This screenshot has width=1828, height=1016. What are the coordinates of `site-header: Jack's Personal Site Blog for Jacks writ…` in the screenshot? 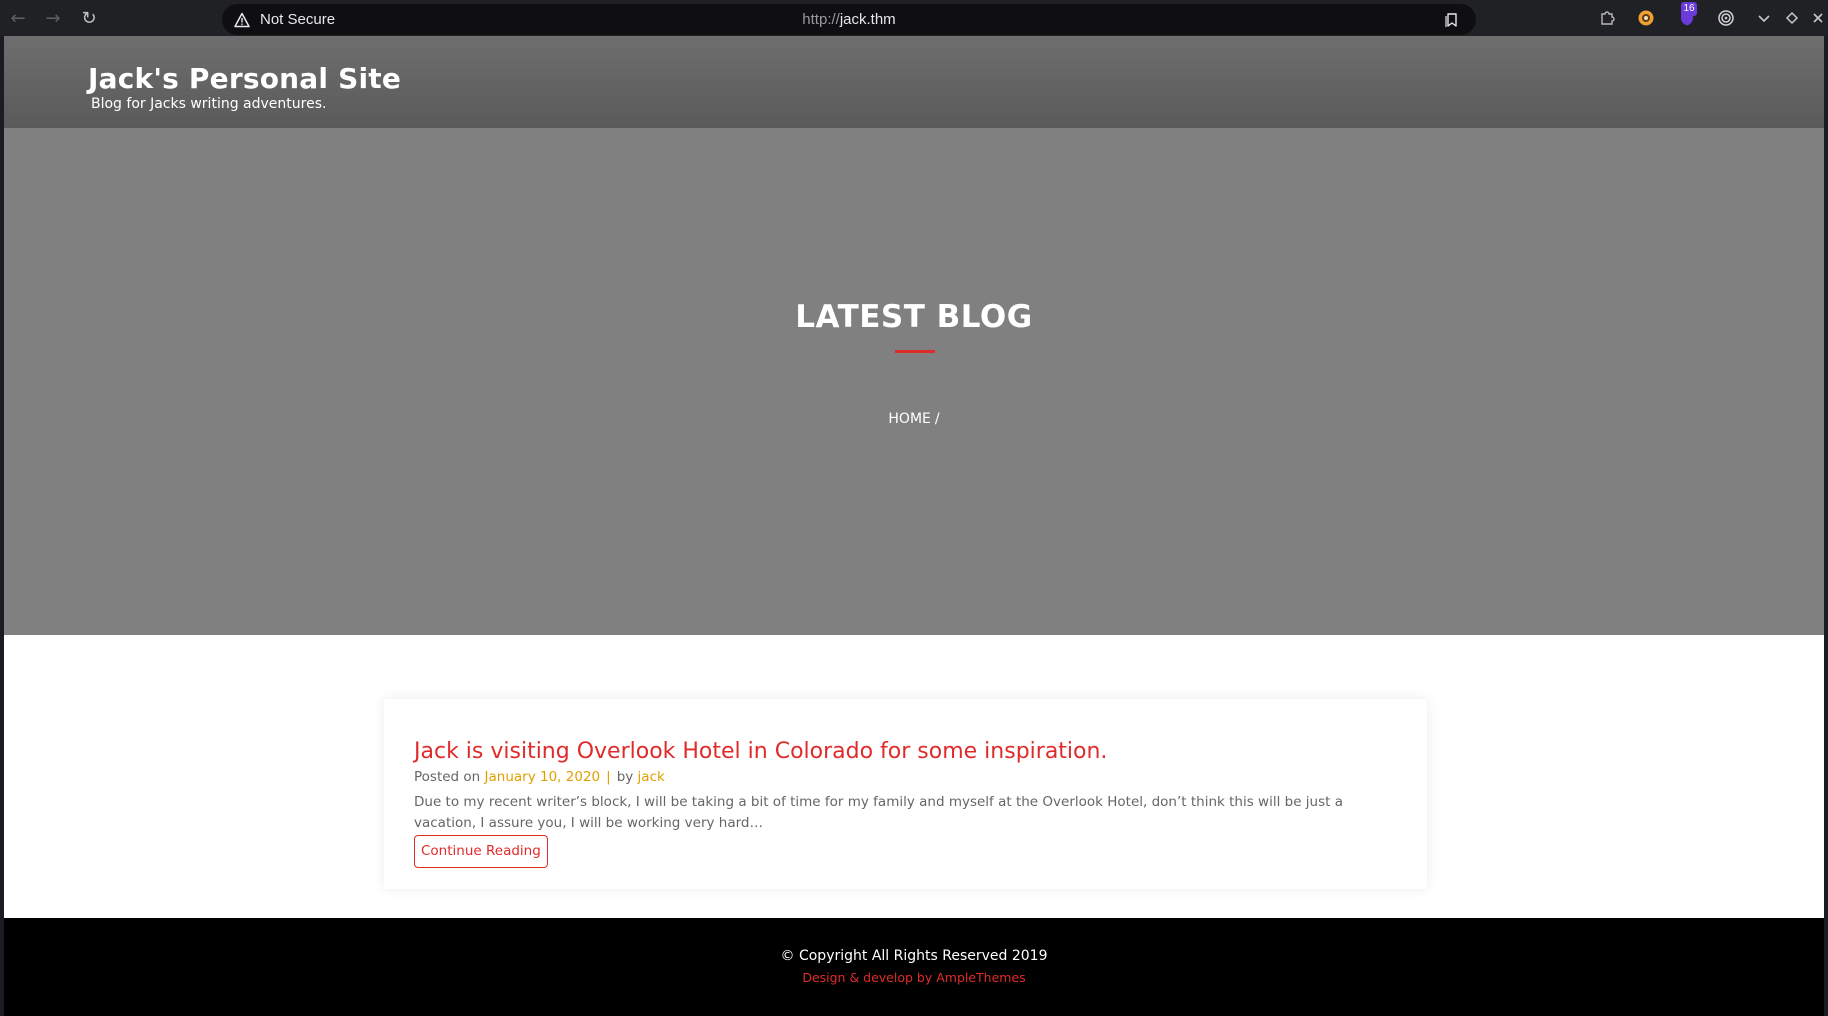 It's located at (914, 82).